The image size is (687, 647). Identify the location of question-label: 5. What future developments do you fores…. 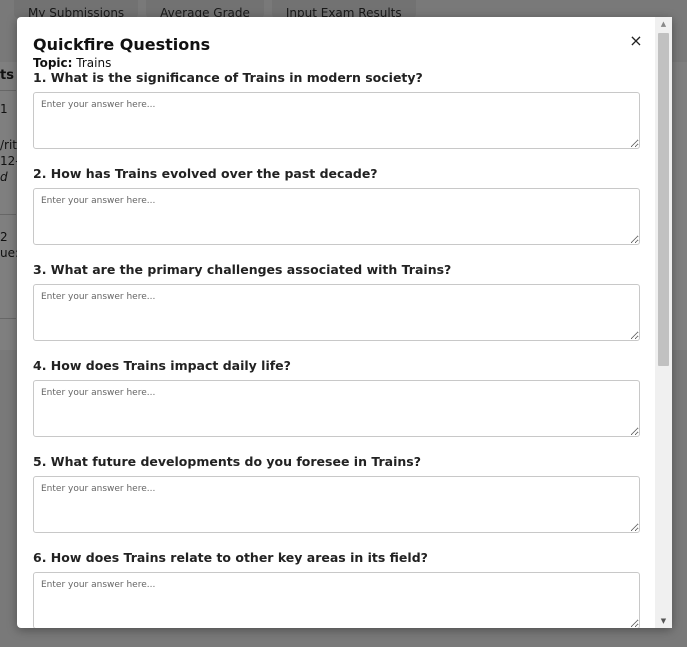
(227, 461).